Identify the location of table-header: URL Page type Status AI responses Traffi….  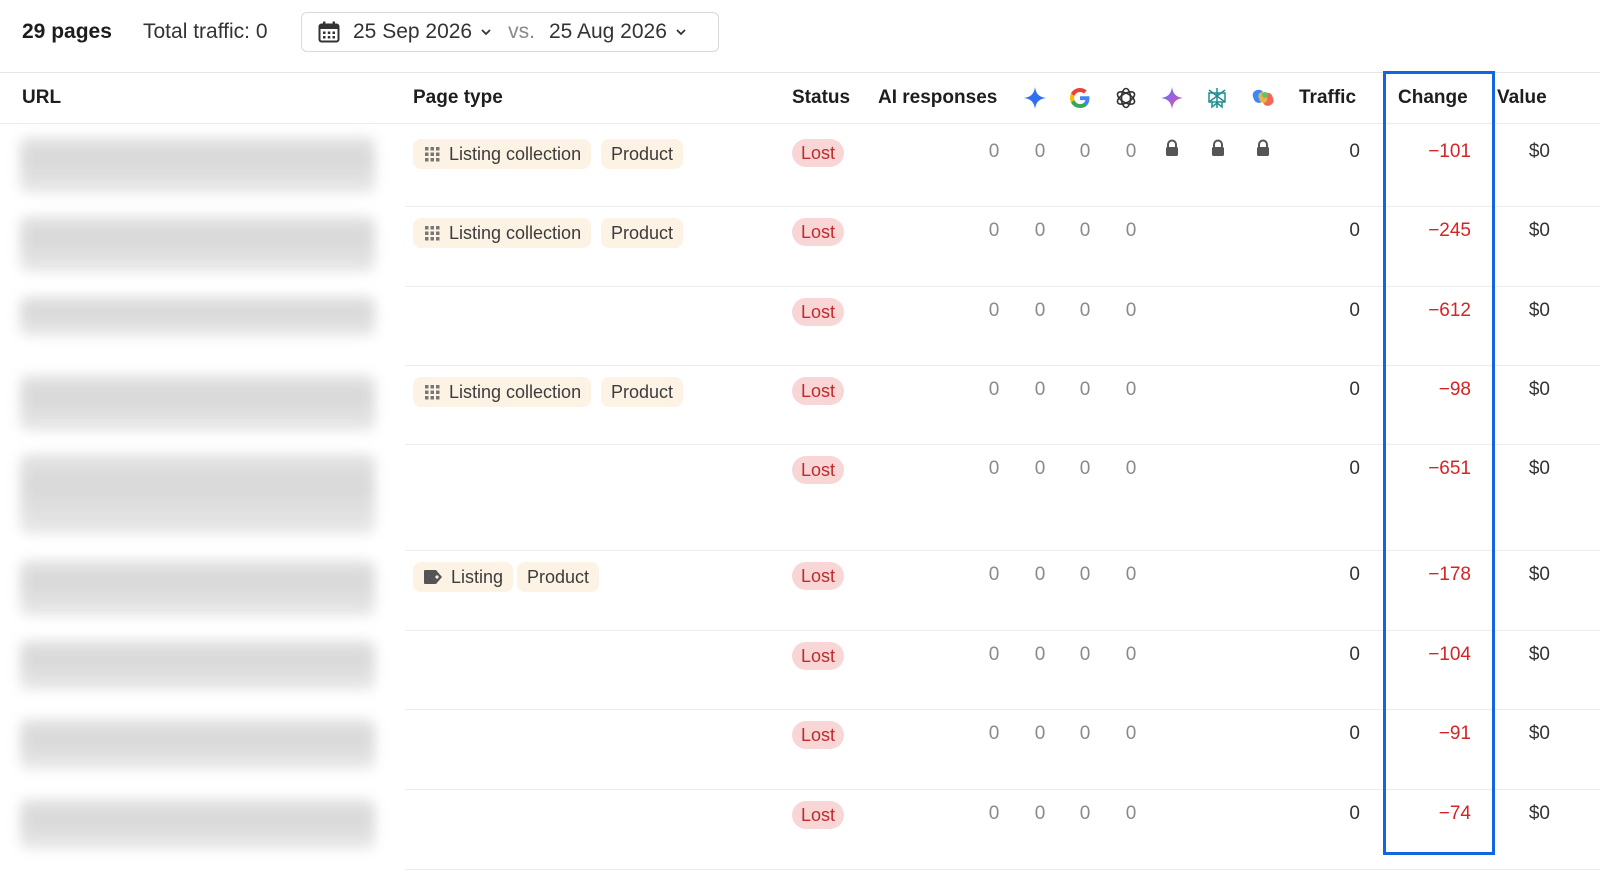
(800, 98).